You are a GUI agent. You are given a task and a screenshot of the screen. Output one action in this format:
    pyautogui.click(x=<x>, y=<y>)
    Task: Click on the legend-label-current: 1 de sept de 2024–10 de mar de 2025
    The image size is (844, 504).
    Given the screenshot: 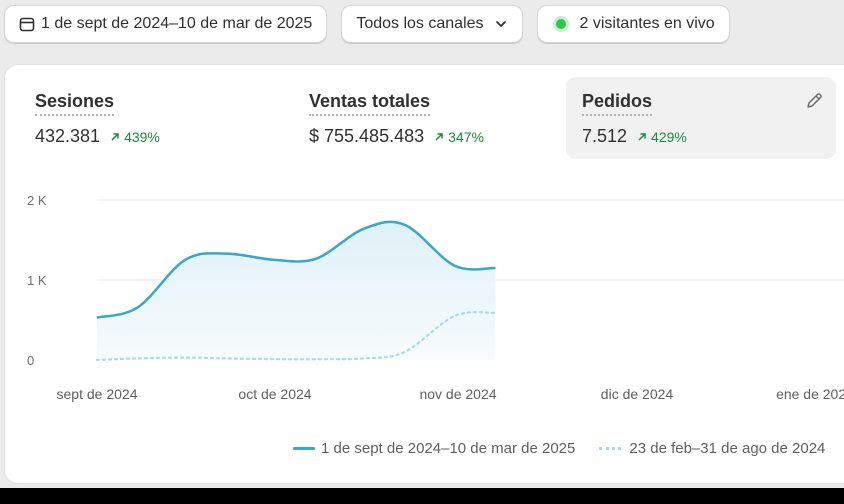 What is the action you would take?
    pyautogui.click(x=448, y=448)
    